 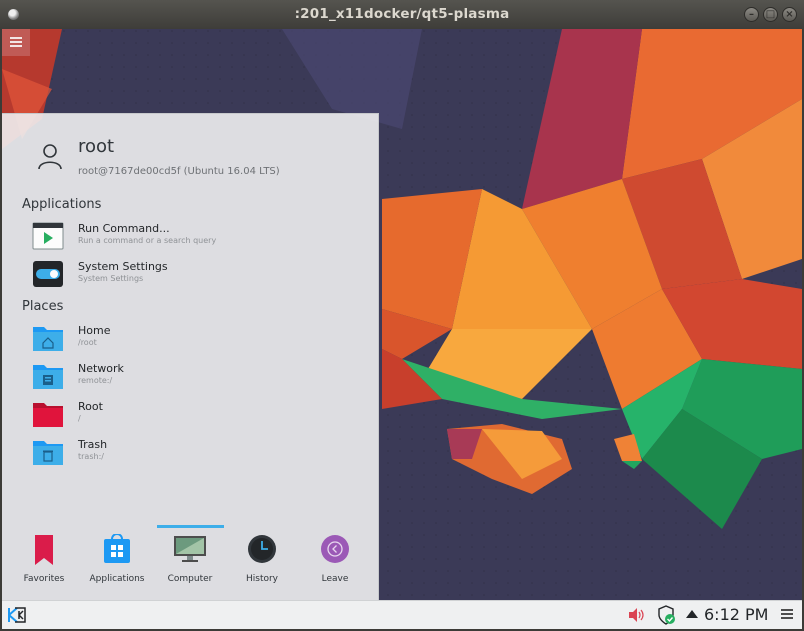 I want to click on computer-icon, so click(x=190, y=549).